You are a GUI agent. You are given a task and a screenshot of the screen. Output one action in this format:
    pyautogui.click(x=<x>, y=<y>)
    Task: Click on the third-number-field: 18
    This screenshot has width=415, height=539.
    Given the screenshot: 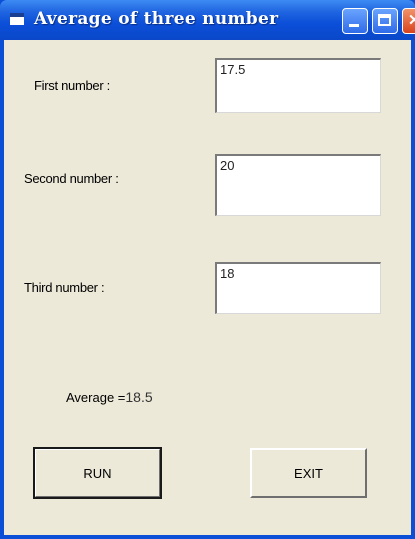 What is the action you would take?
    pyautogui.click(x=298, y=288)
    